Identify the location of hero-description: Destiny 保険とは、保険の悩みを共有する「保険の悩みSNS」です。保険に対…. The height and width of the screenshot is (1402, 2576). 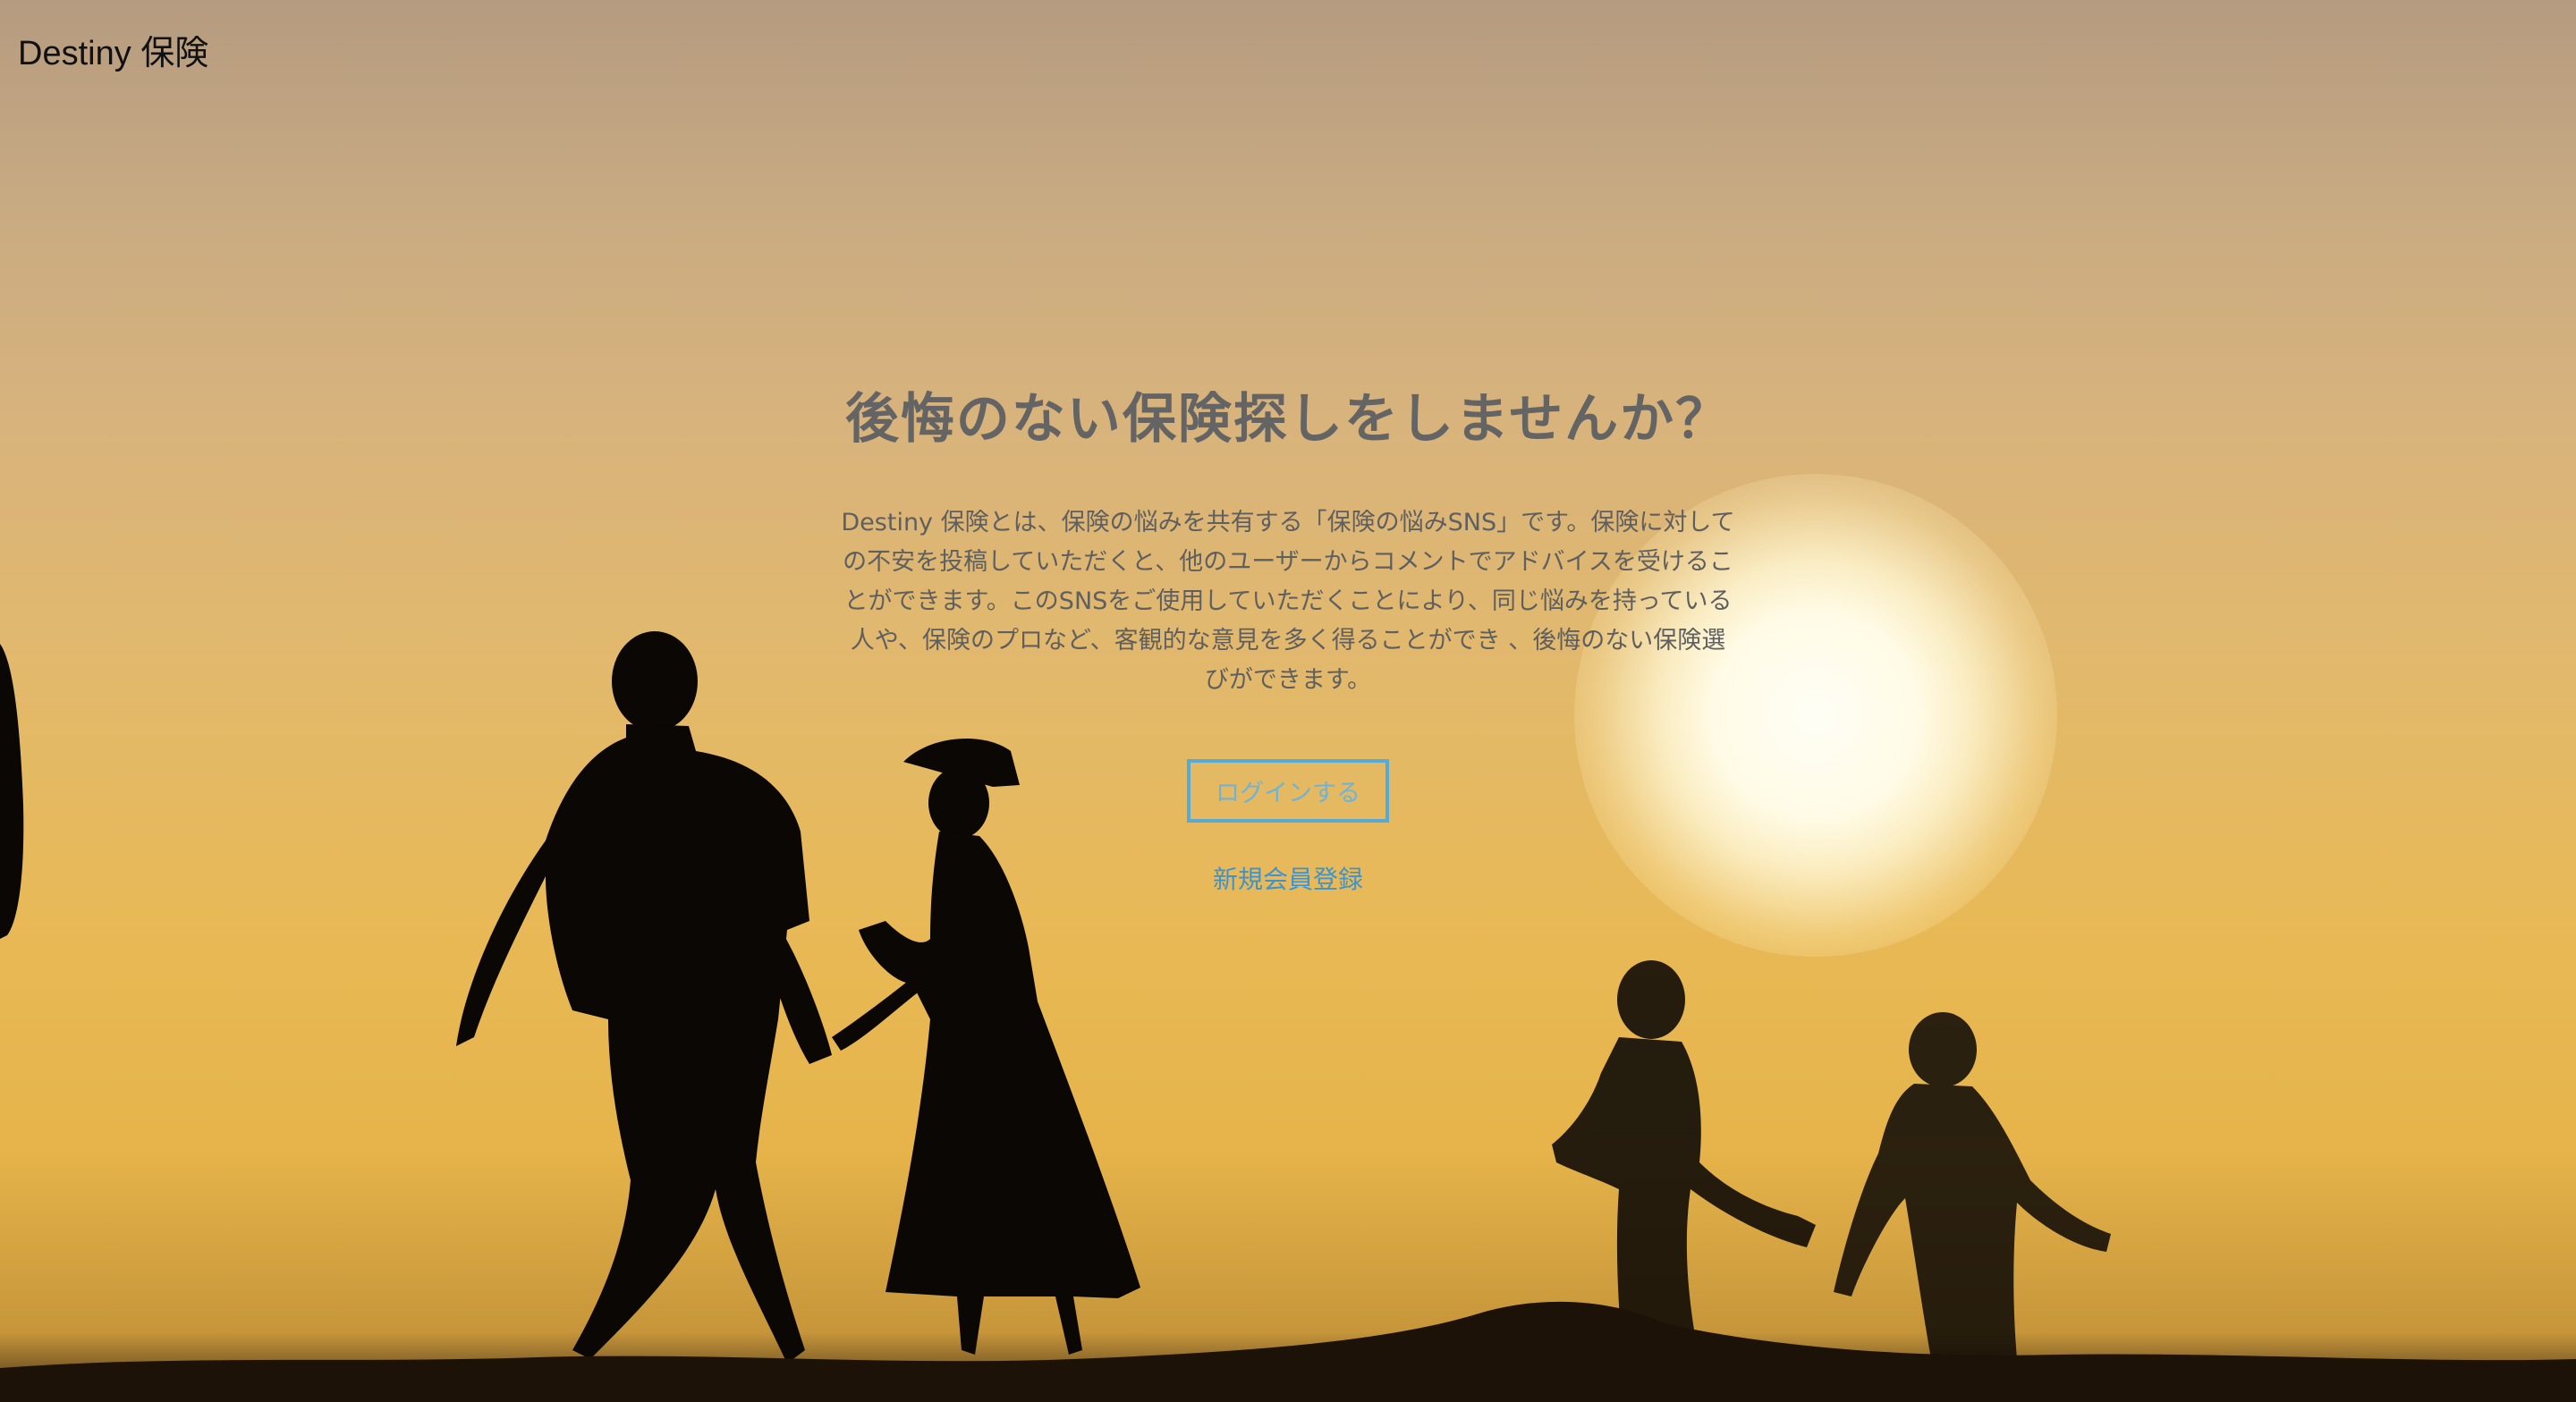
(1288, 601).